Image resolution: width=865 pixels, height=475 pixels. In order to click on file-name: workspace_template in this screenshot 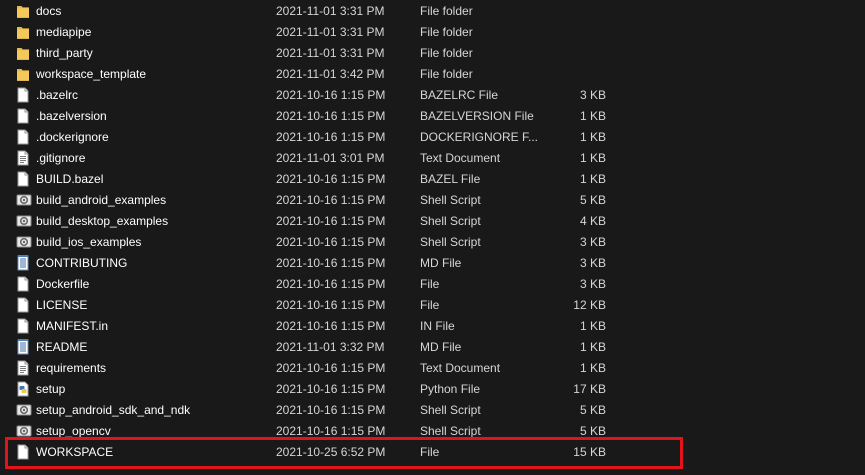, I will do `click(91, 74)`.